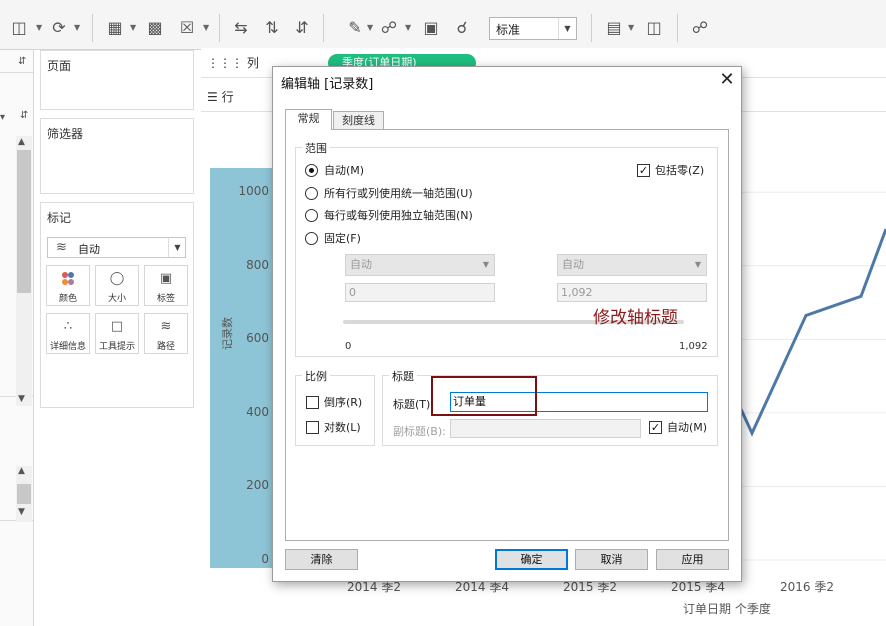  I want to click on presentation-icon: ◫, so click(654, 28).